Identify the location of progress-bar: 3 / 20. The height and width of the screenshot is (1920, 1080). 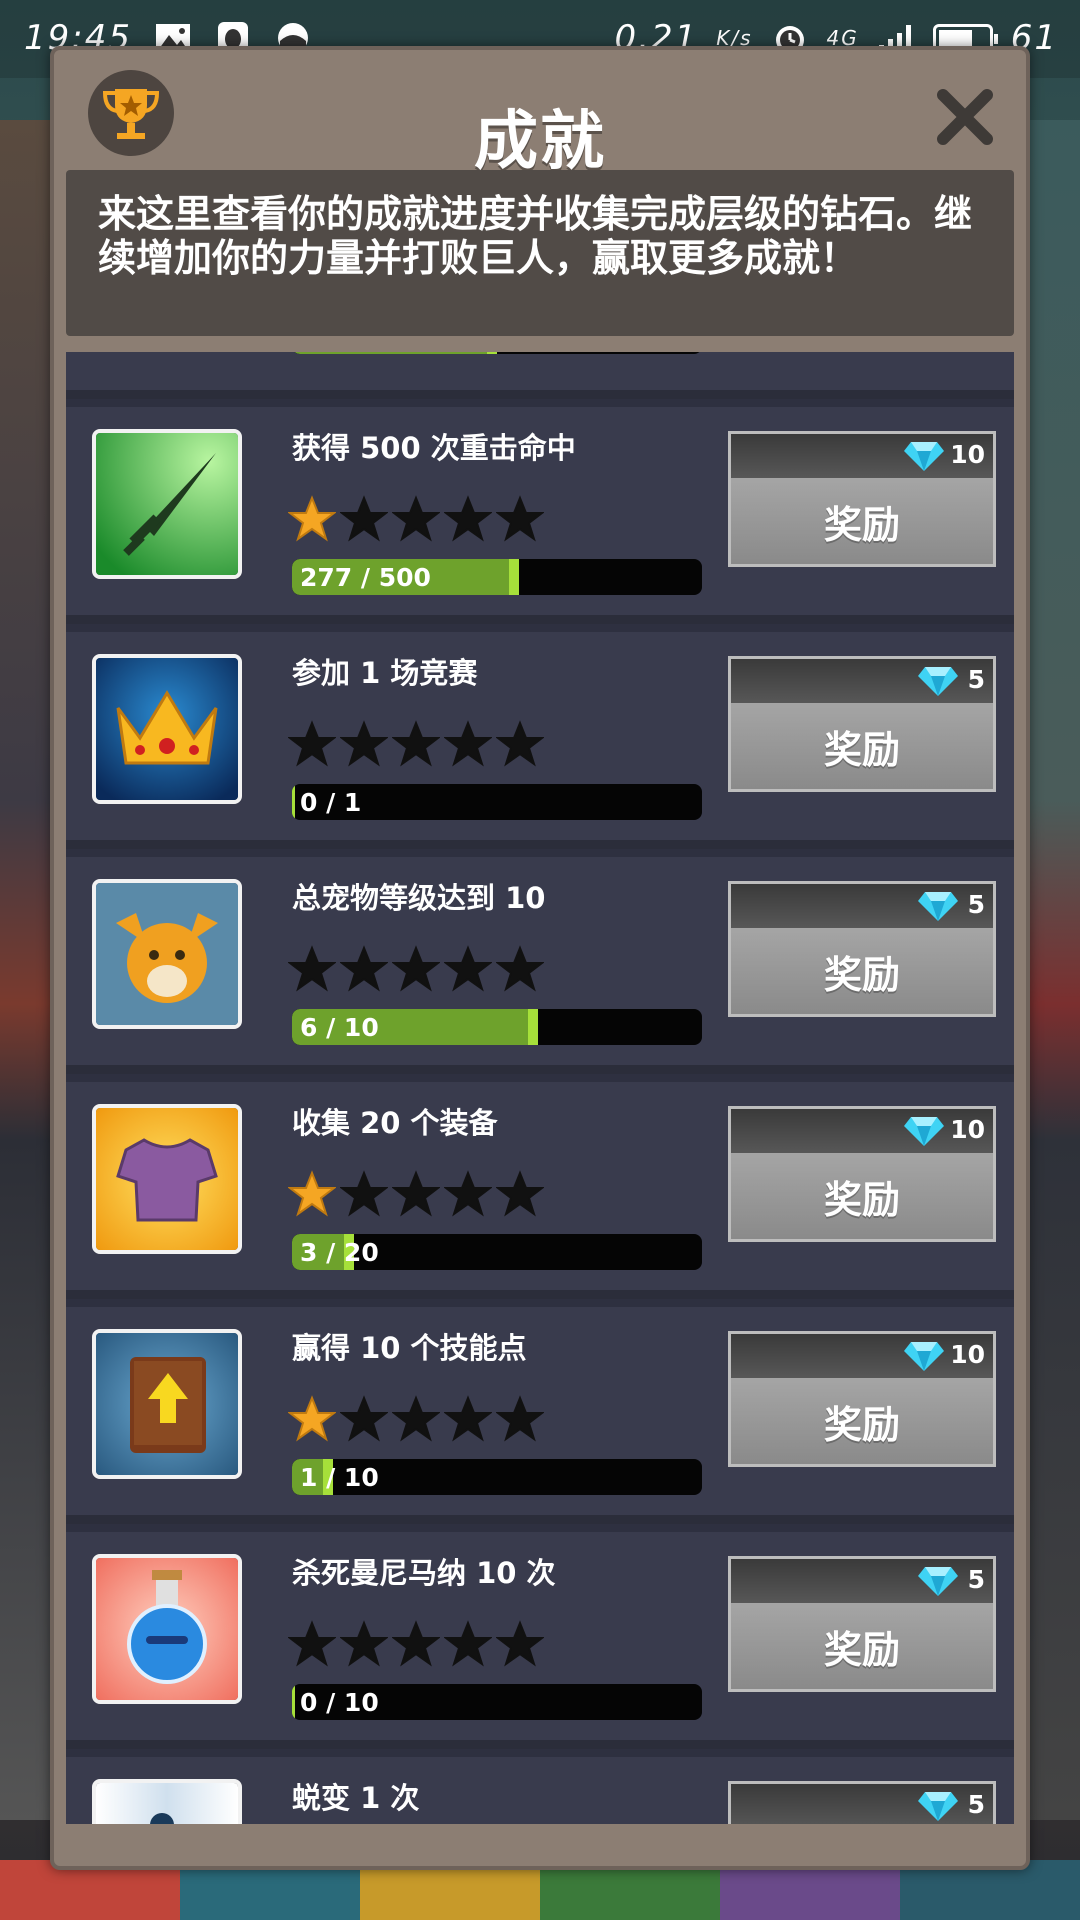
(497, 1252).